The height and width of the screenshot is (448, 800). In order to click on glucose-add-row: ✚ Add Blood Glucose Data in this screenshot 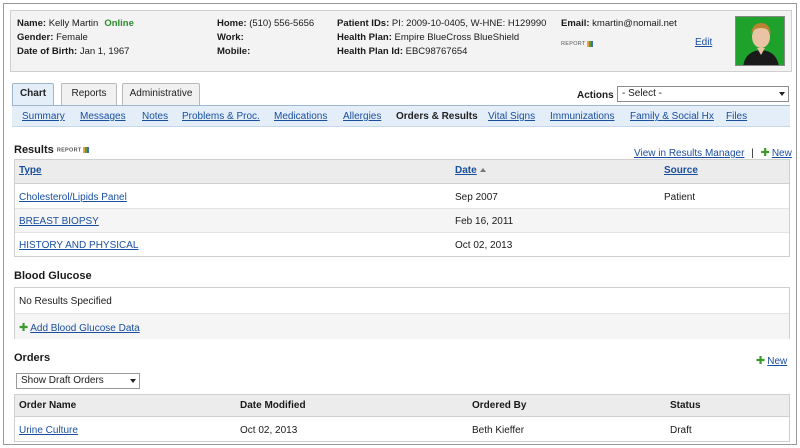, I will do `click(402, 326)`.